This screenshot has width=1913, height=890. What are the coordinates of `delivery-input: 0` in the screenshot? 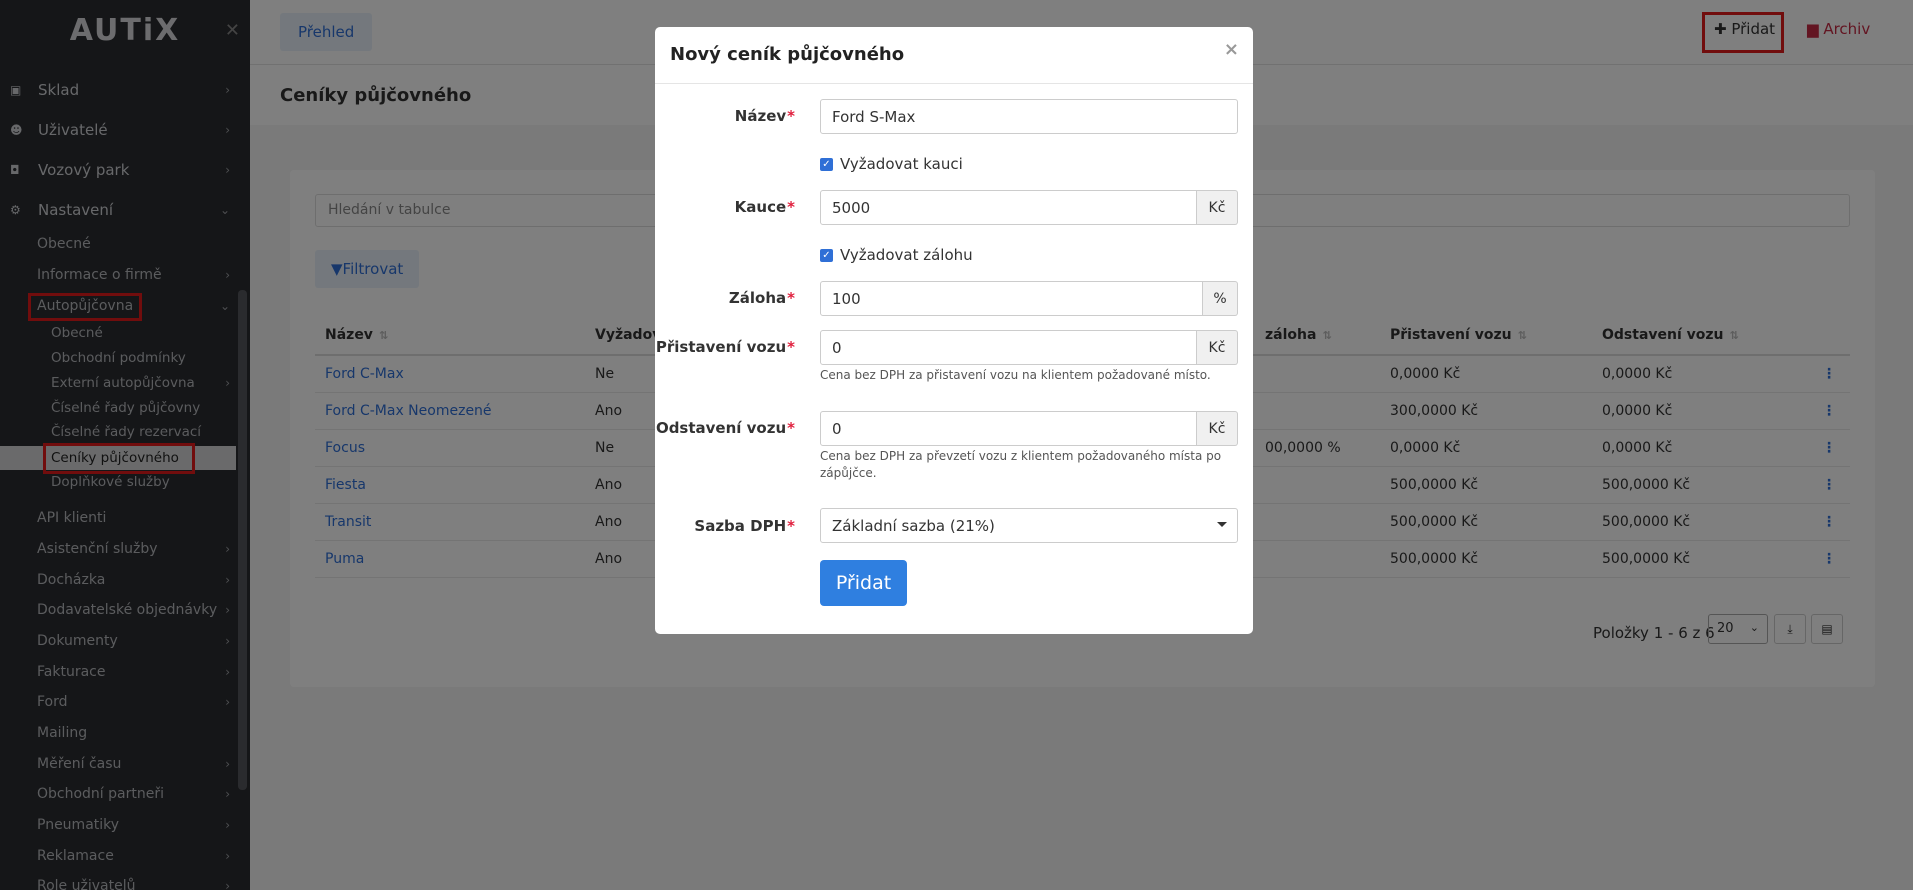 It's located at (1008, 347).